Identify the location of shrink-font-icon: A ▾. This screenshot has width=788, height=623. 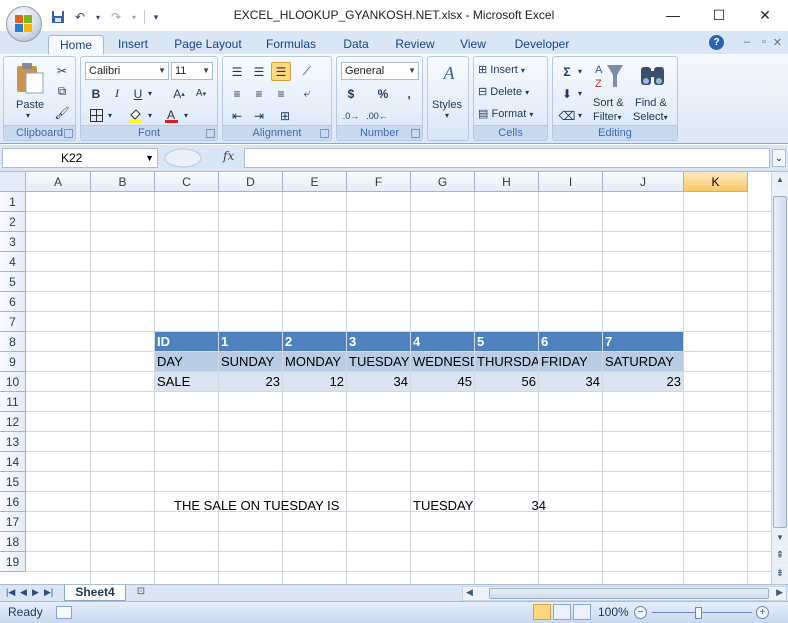
(201, 93).